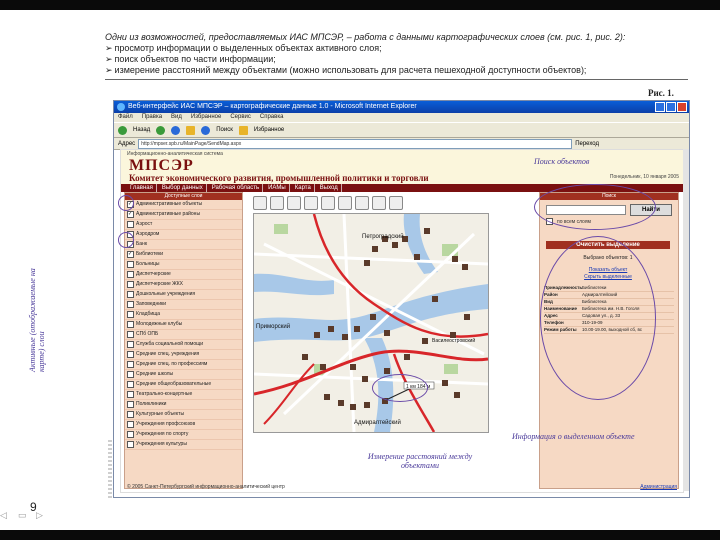 This screenshot has width=720, height=540. I want to click on annotation-measure: Измерение расстояний между объектами, so click(420, 461).